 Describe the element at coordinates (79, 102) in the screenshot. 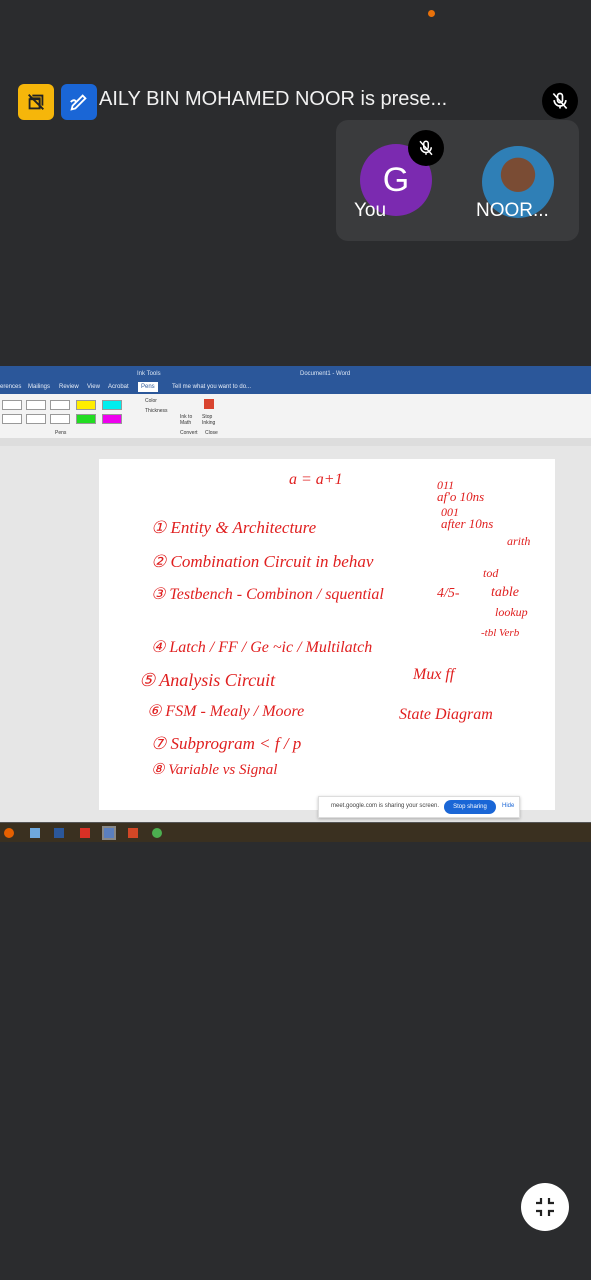

I see `annotate-pen-icon` at that location.